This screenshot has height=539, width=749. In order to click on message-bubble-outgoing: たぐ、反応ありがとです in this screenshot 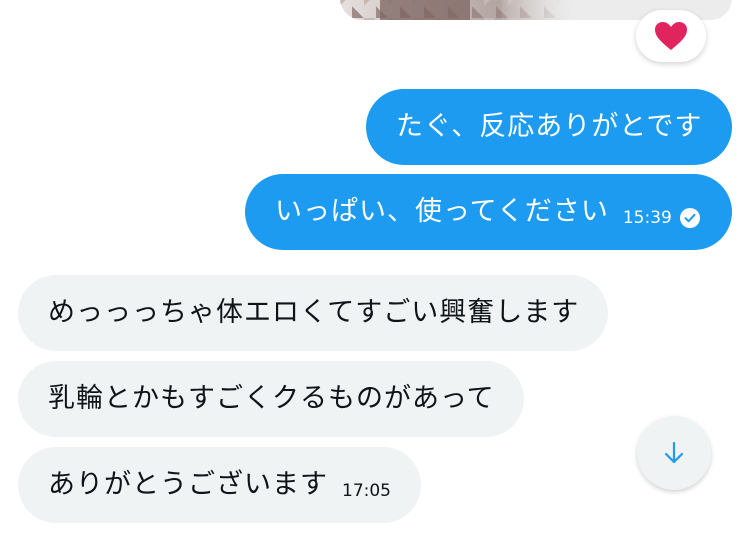, I will do `click(549, 127)`.